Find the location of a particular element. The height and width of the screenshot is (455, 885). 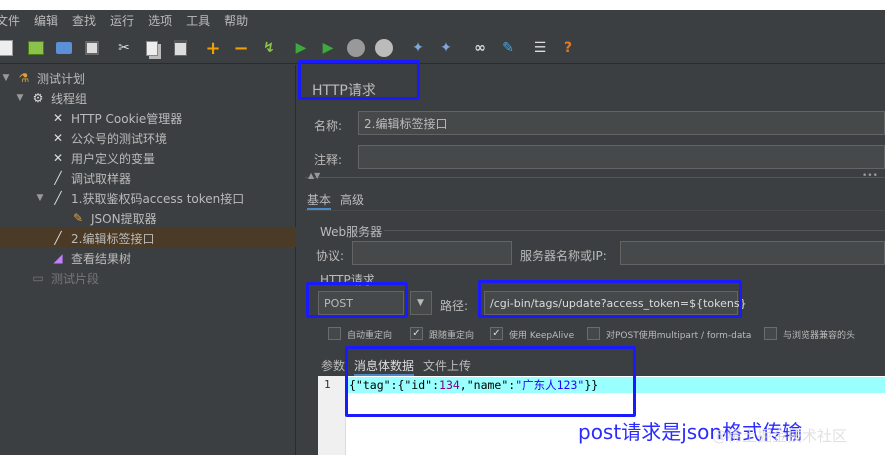

menu-options: 选项 is located at coordinates (160, 21).